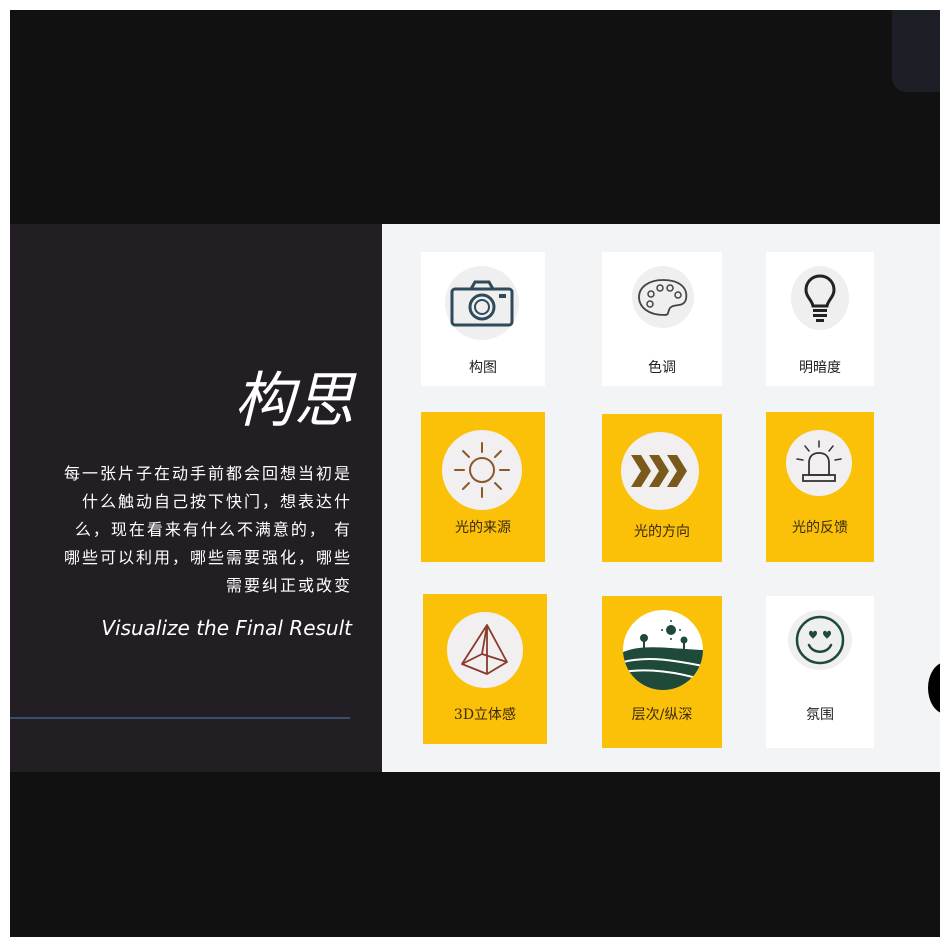 This screenshot has height=939, width=940. I want to click on card-brightness: 明暗度, so click(820, 319).